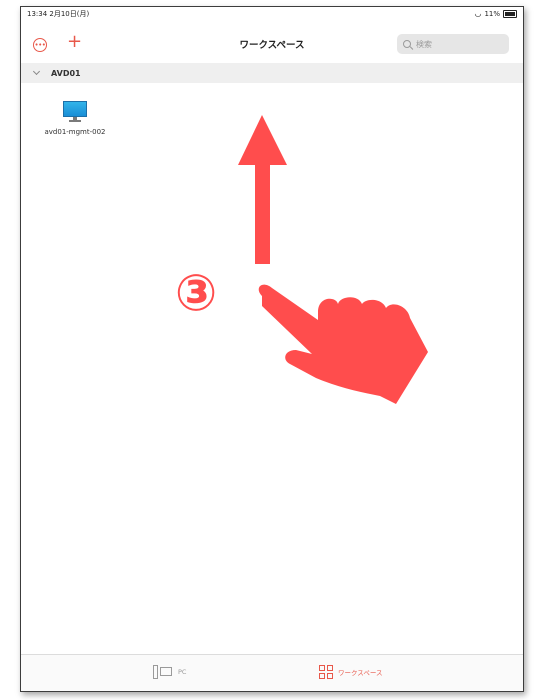 The image size is (539, 700). I want to click on pc-icon, so click(163, 672).